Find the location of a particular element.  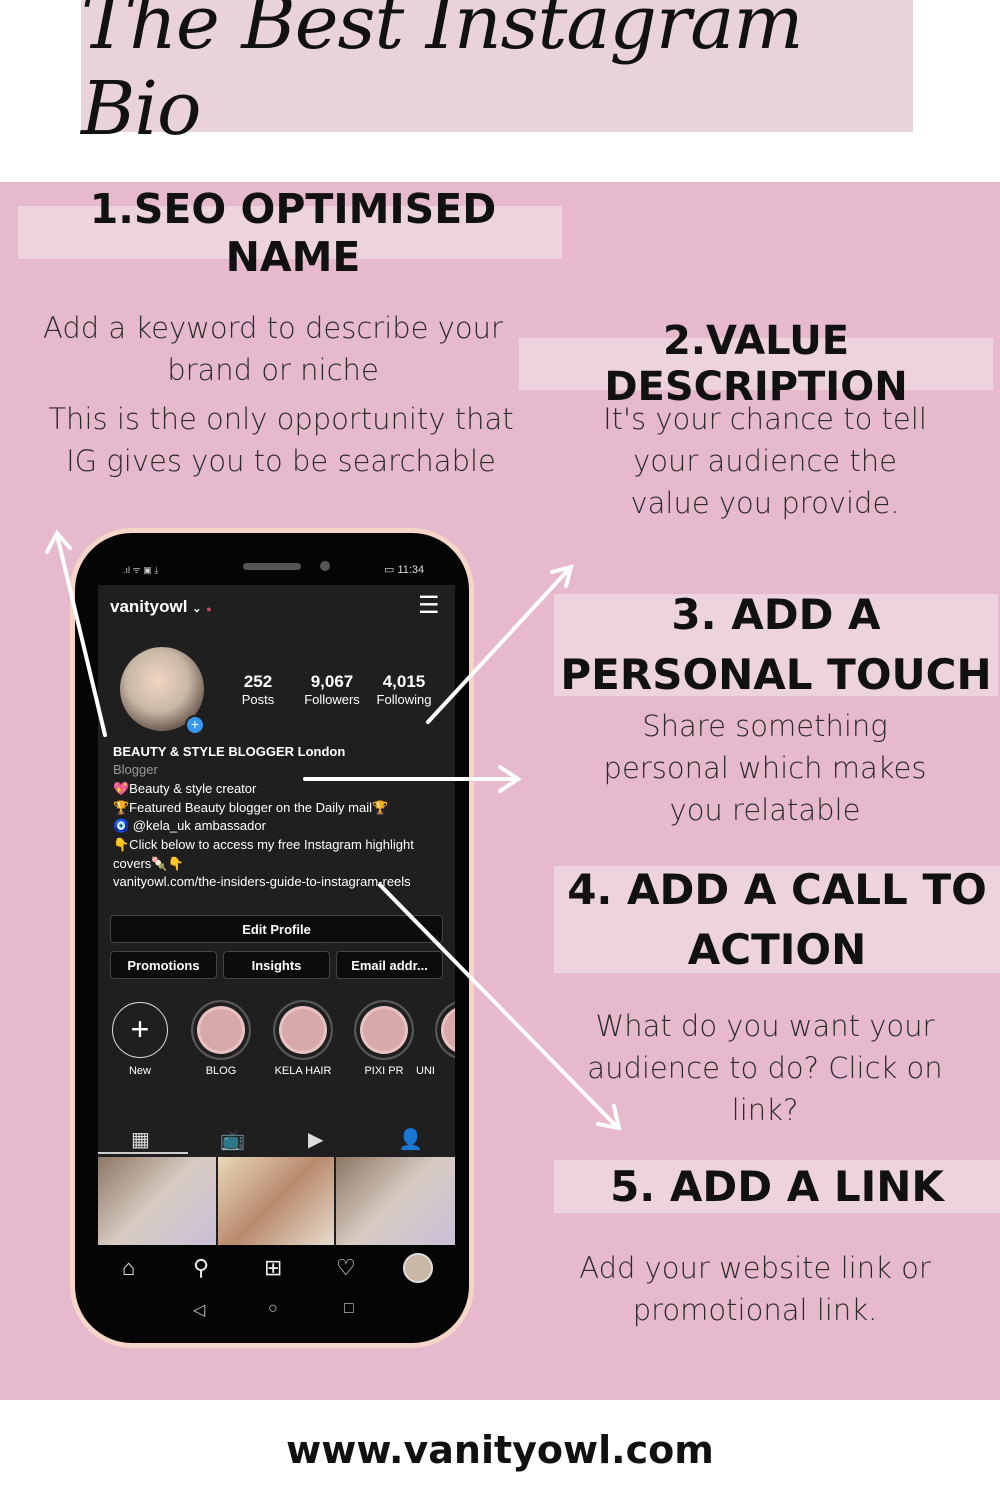

footer-url: www.vanityowl.com is located at coordinates (500, 1450).